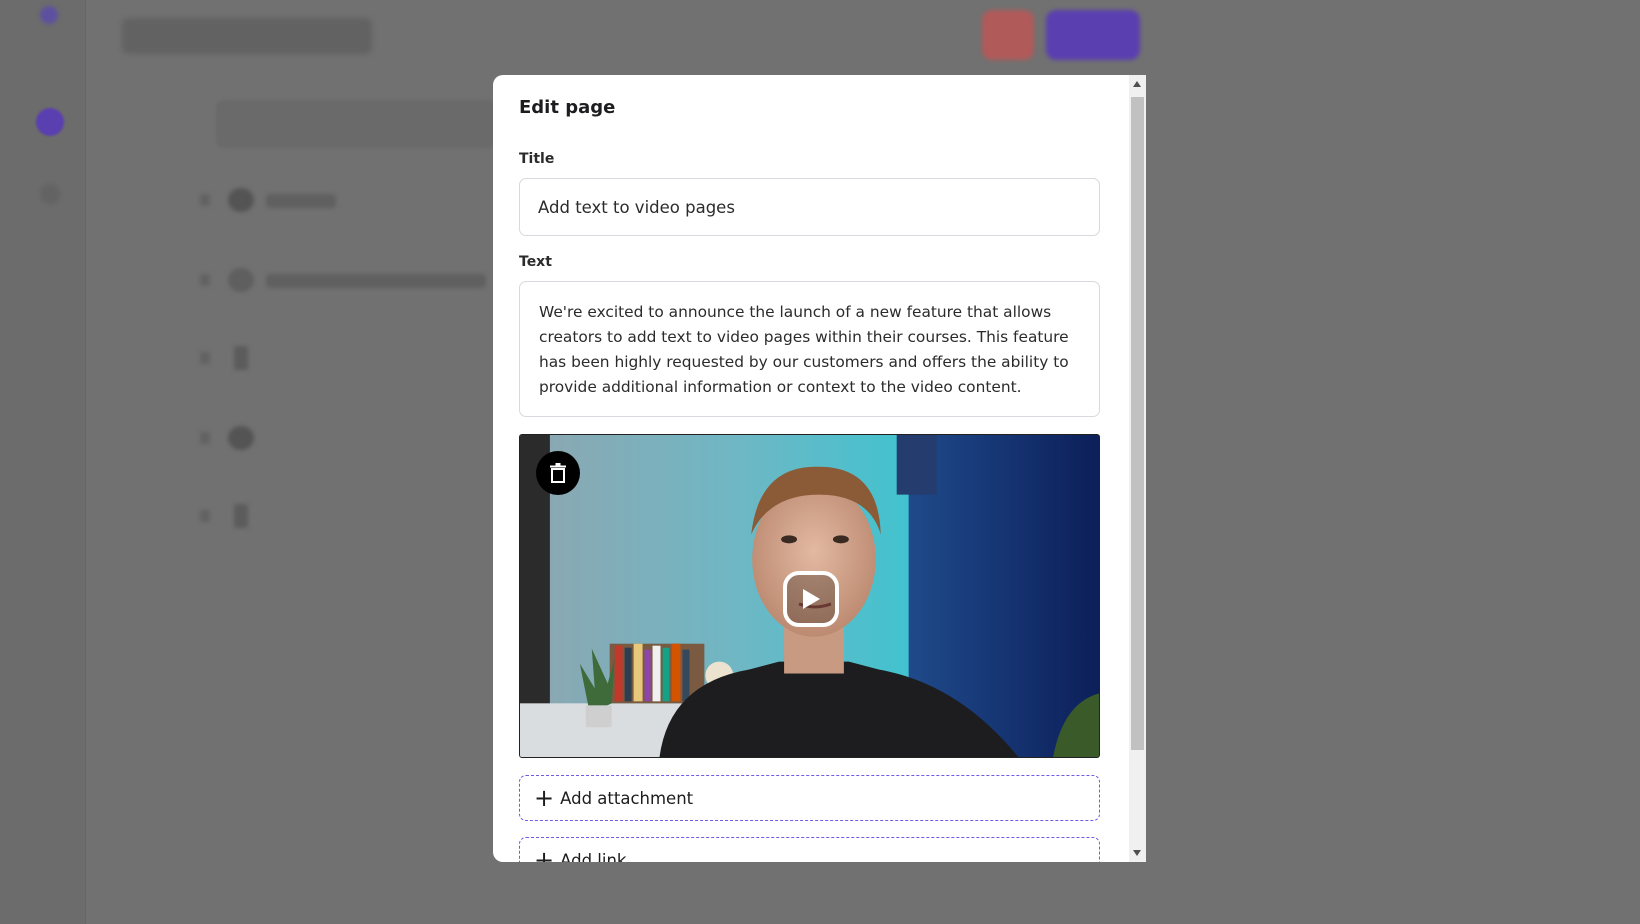 The image size is (1640, 924). I want to click on text-label: Text, so click(535, 262).